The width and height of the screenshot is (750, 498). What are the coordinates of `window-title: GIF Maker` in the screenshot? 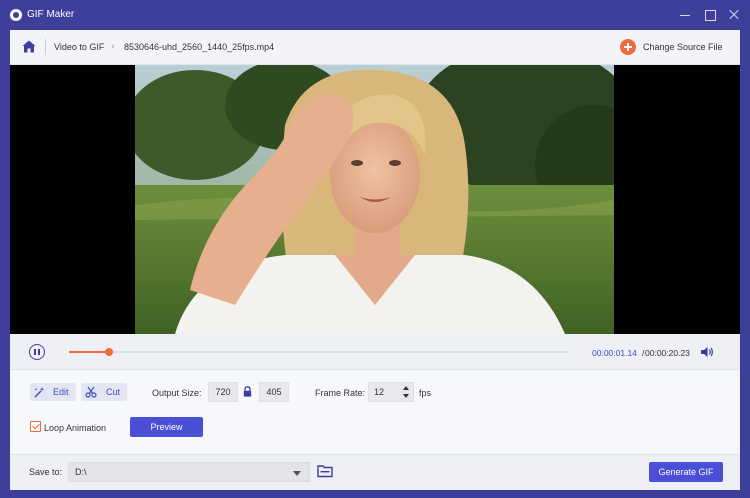 It's located at (51, 14).